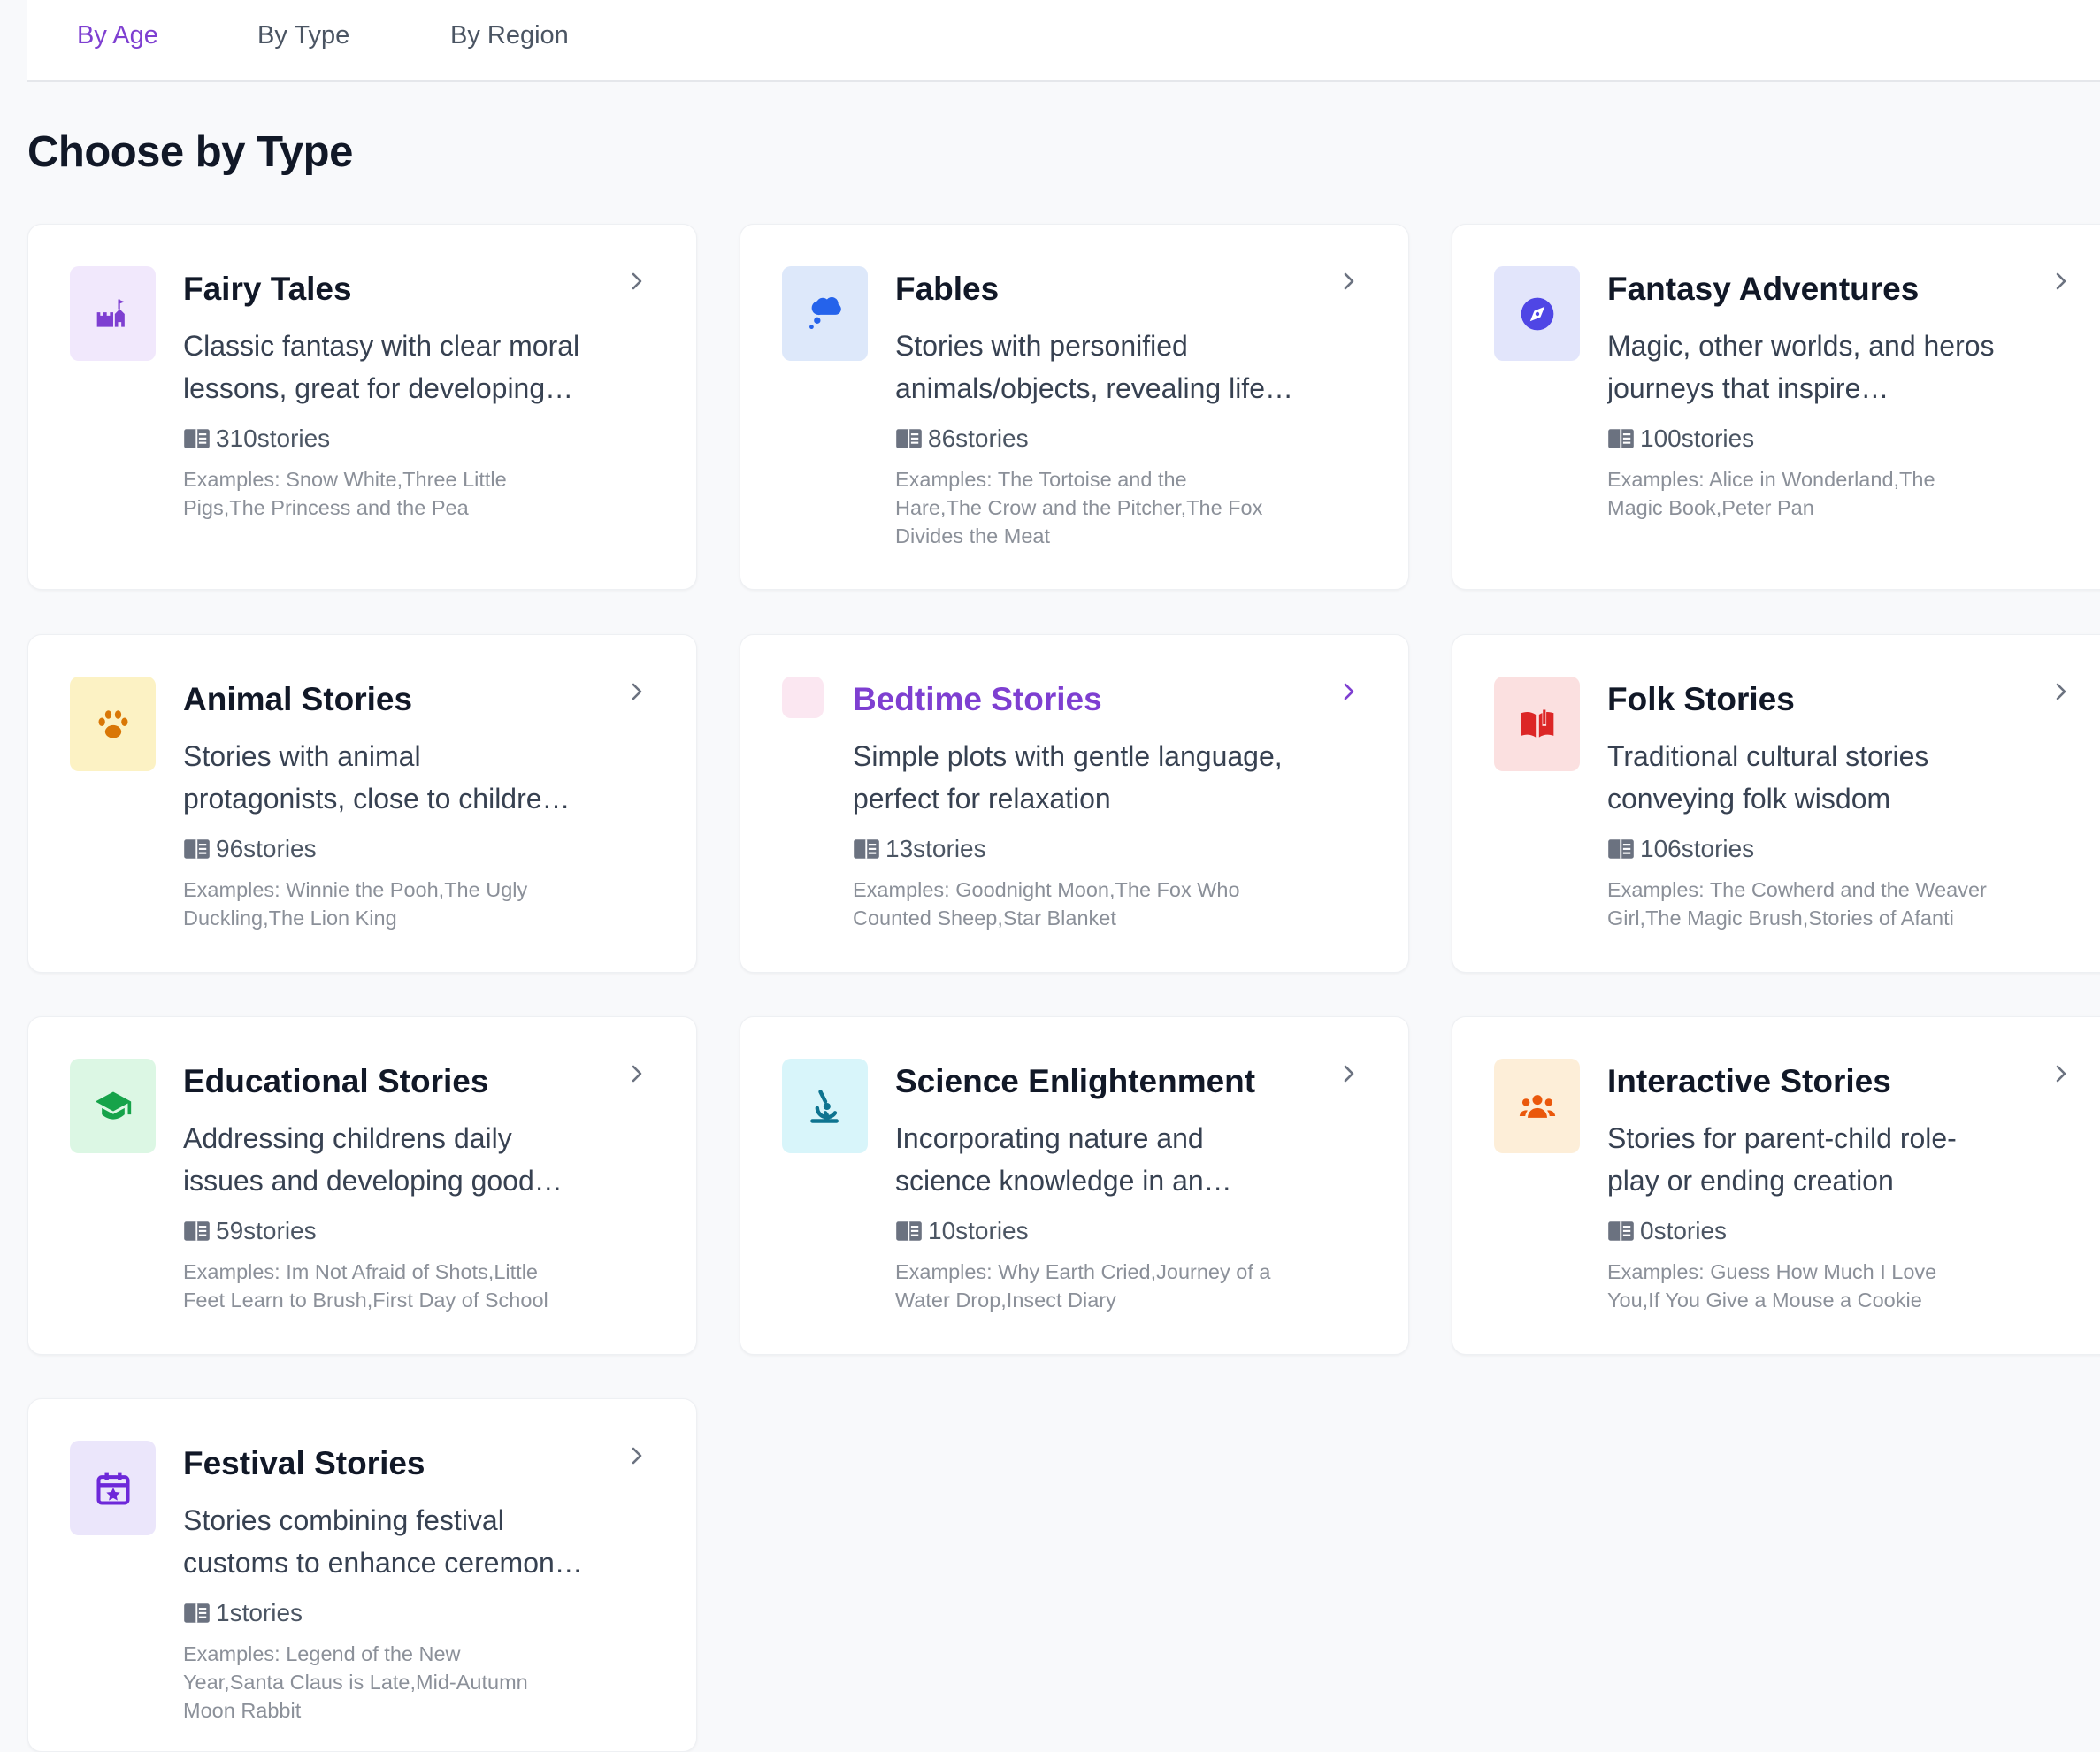  What do you see at coordinates (326, 508) in the screenshot?
I see `card-examples-line: Pigs,The Princess and the Pea` at bounding box center [326, 508].